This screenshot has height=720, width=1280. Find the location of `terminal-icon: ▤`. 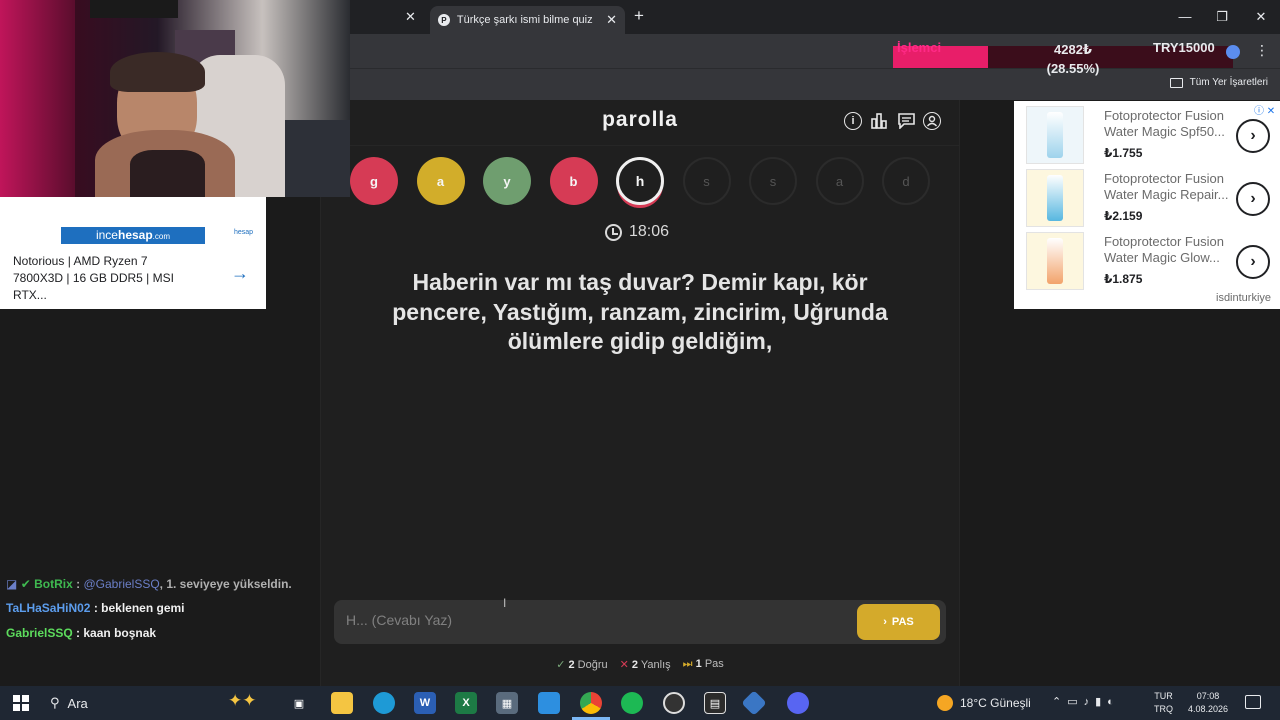

terminal-icon: ▤ is located at coordinates (715, 703).